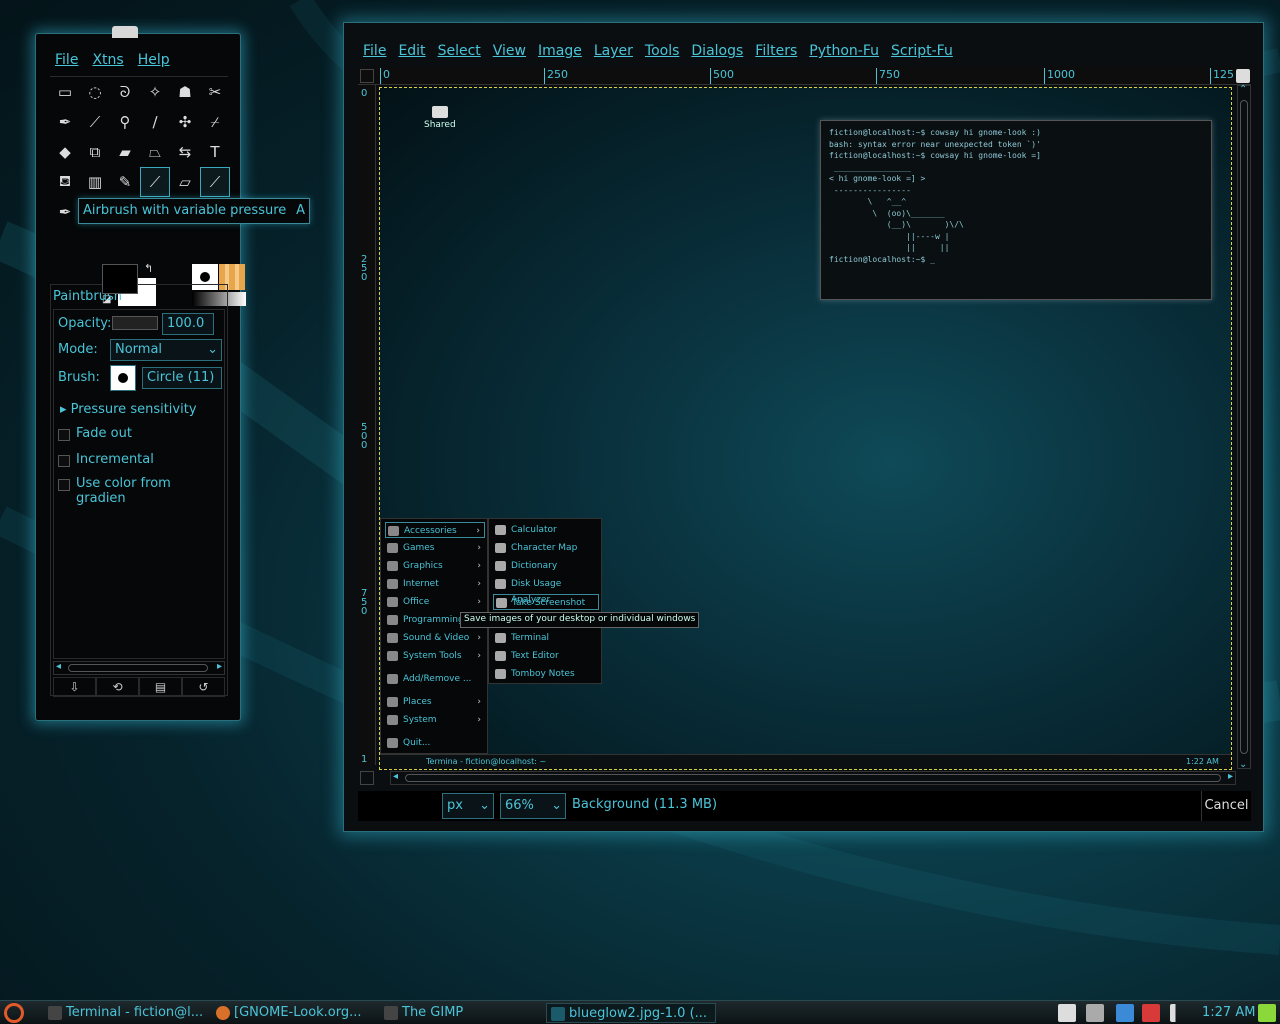  Describe the element at coordinates (367, 425) in the screenshot. I see `vertical-ruler: 0 250 500 750 1` at that location.